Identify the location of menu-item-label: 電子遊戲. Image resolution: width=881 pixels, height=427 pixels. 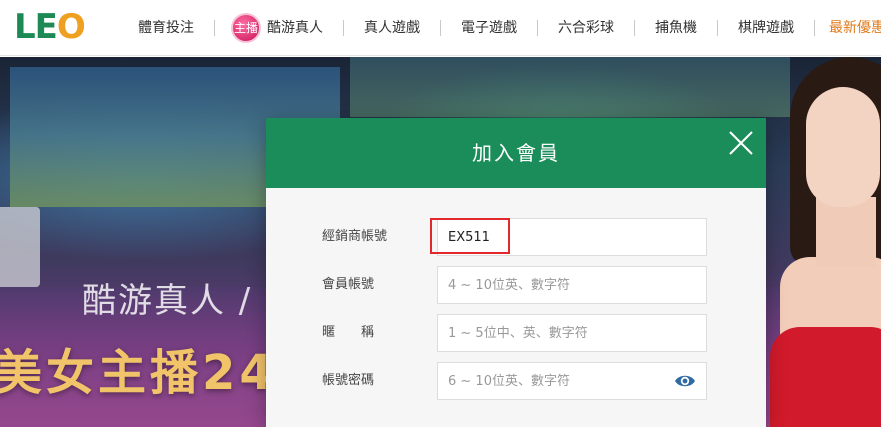
(489, 28).